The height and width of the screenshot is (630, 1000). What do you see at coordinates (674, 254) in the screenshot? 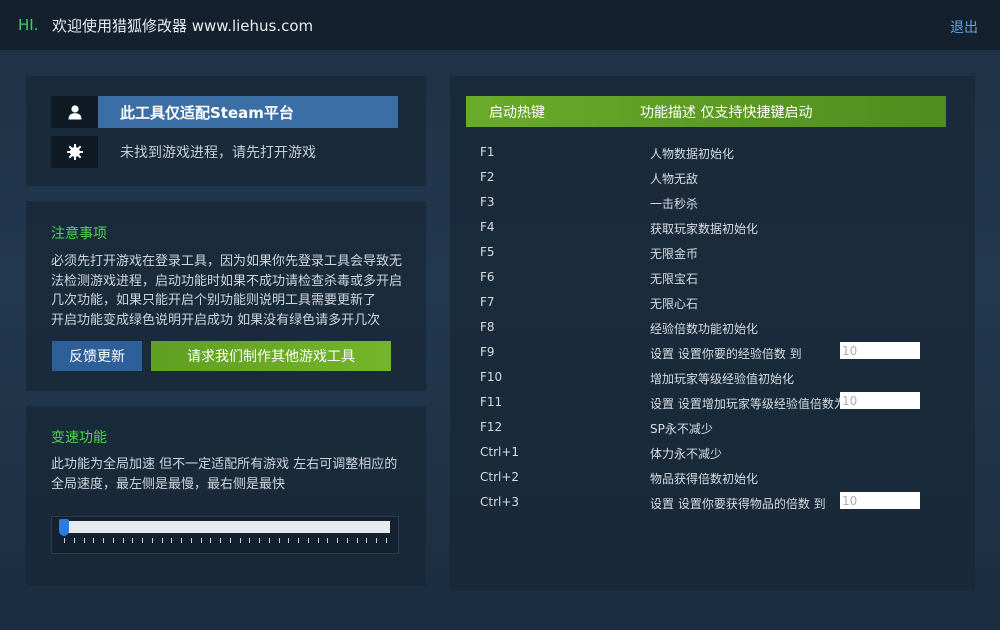
I see `hotkey-description: 无限金币` at bounding box center [674, 254].